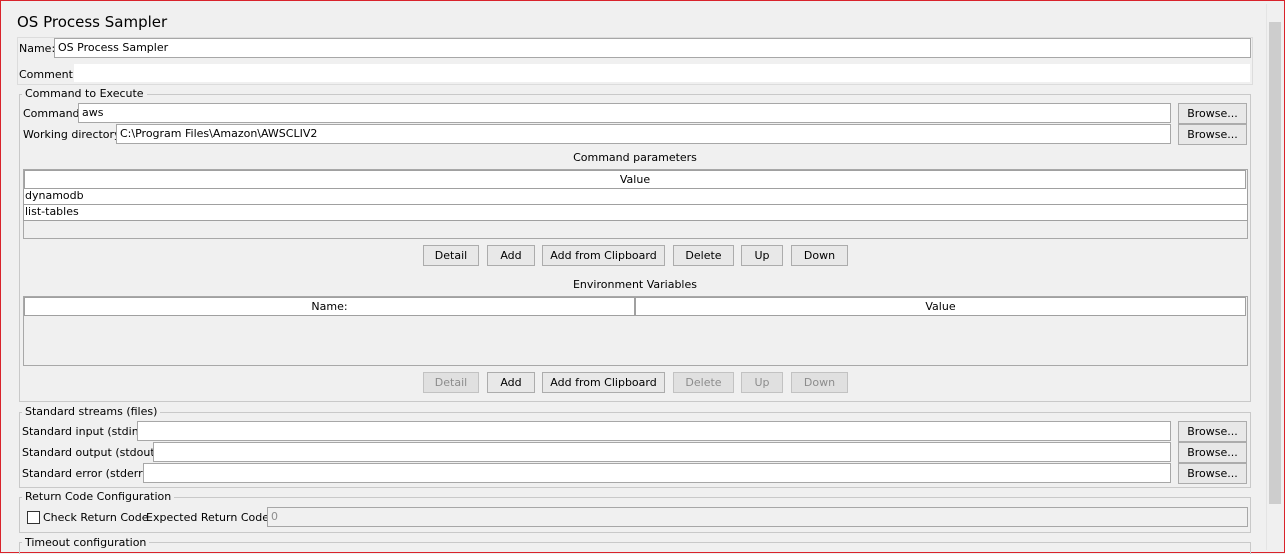 This screenshot has width=1285, height=554. Describe the element at coordinates (662, 73) in the screenshot. I see `comments-field` at that location.